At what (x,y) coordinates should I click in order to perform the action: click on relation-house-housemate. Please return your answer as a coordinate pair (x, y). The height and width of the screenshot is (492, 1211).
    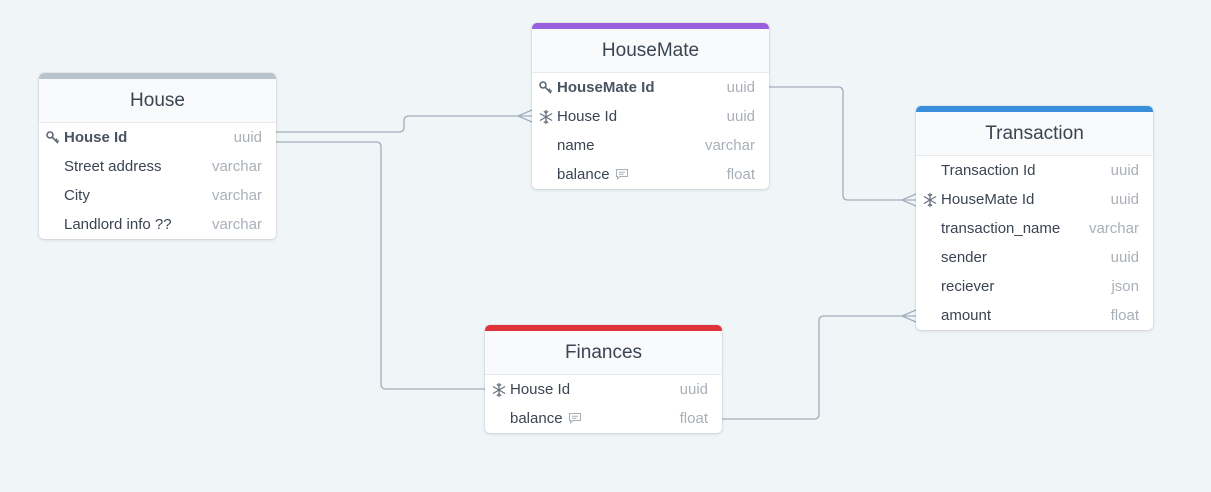
    Looking at the image, I should click on (404, 124).